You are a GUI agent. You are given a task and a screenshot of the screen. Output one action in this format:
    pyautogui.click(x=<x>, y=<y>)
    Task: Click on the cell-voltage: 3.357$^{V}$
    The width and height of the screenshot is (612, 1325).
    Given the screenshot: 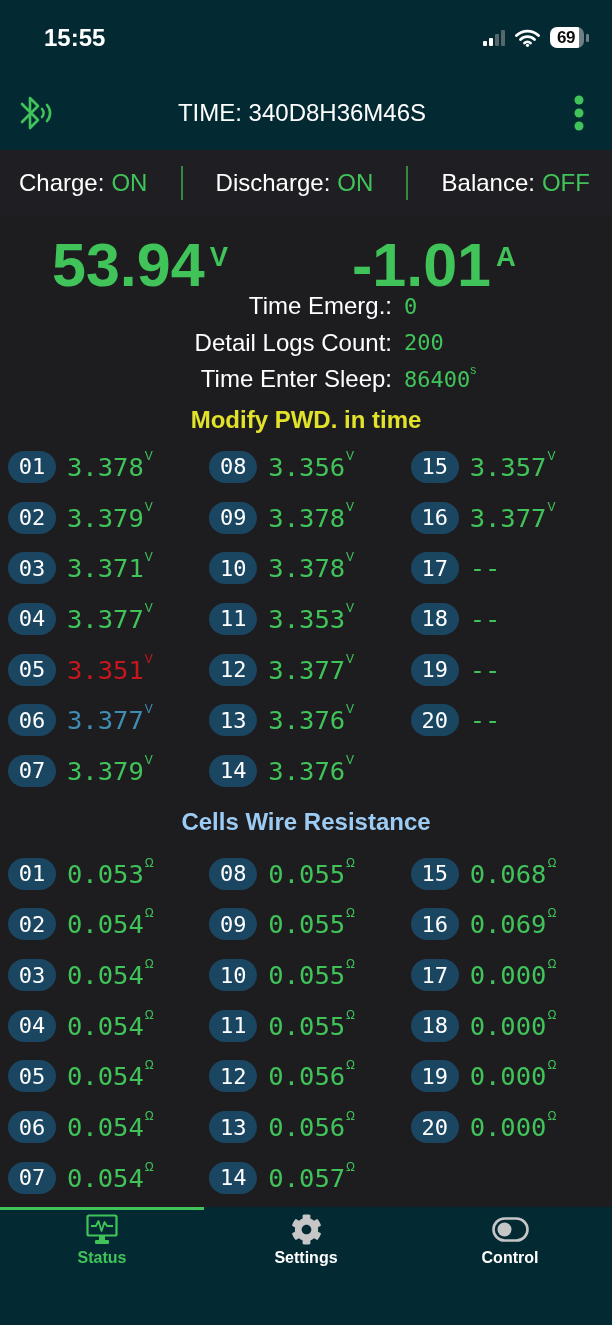 What is the action you would take?
    pyautogui.click(x=512, y=466)
    